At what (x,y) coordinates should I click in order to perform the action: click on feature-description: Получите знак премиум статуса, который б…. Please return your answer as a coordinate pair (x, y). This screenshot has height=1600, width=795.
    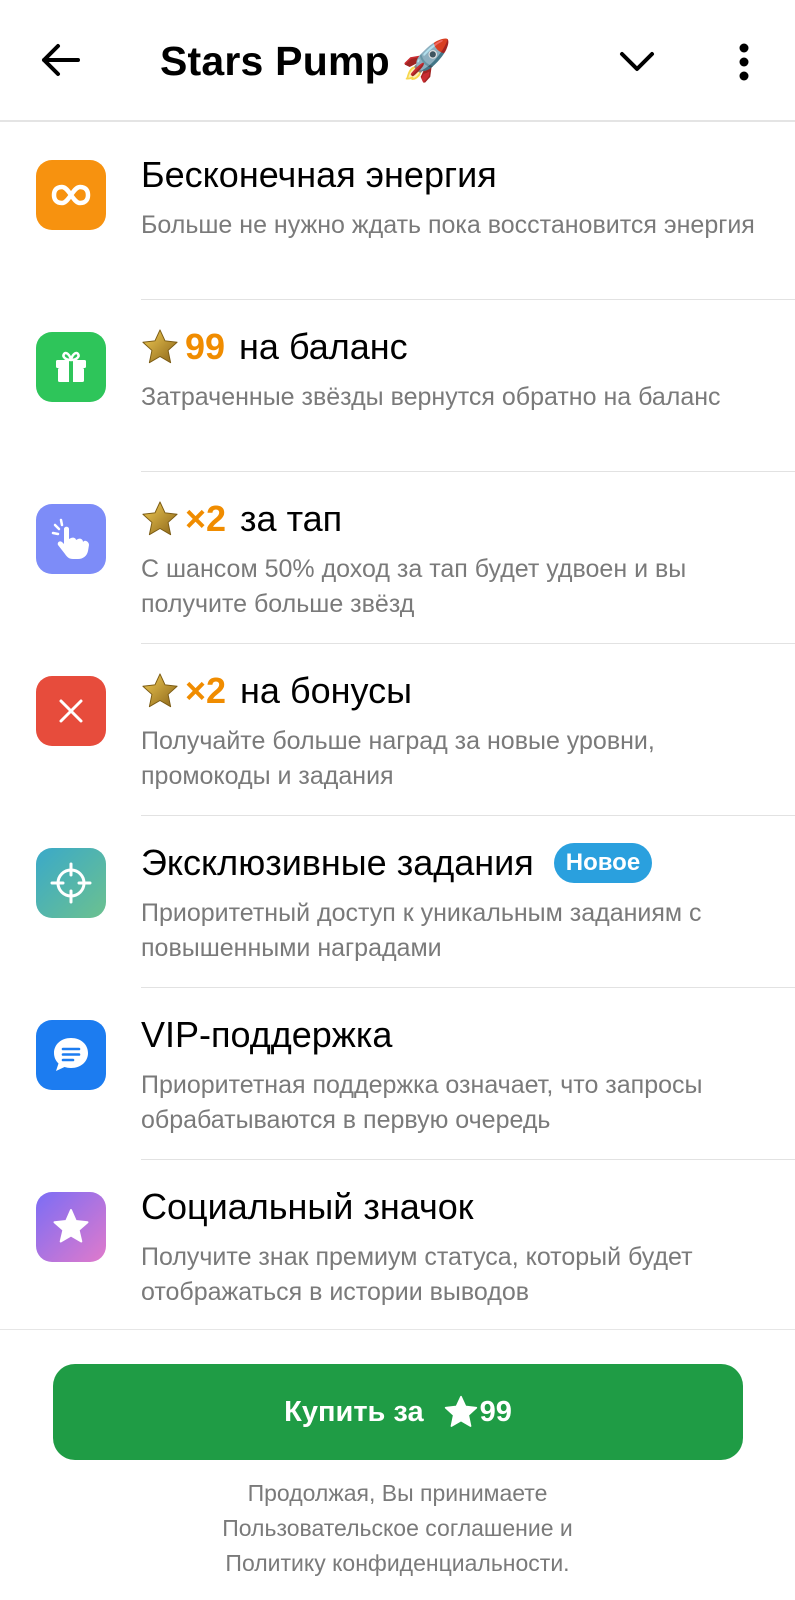
    Looking at the image, I should click on (417, 1274).